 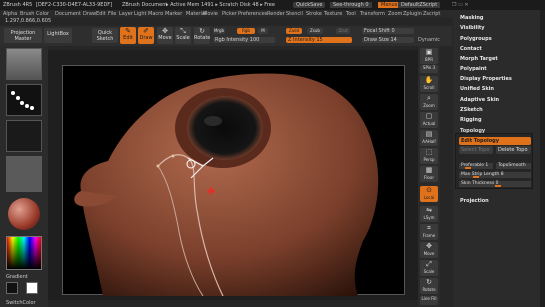 I want to click on rotate-view-icon: ↻, so click(x=429, y=282).